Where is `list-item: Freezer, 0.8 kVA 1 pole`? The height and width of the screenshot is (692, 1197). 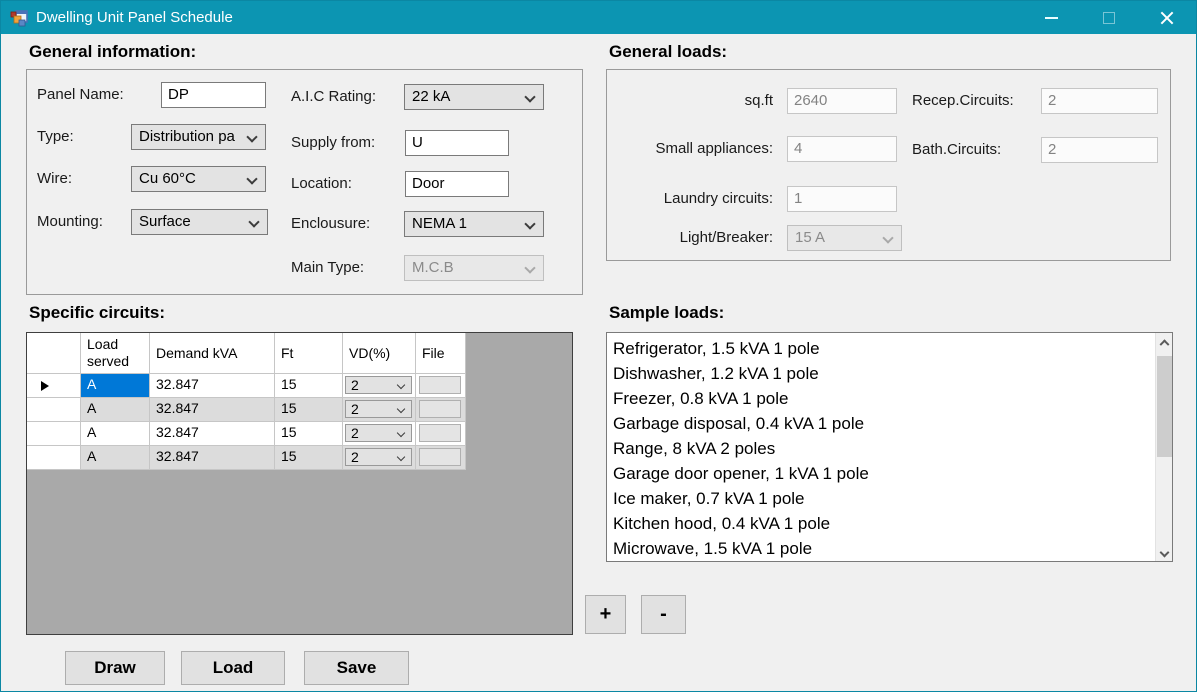
list-item: Freezer, 0.8 kVA 1 pole is located at coordinates (889, 398).